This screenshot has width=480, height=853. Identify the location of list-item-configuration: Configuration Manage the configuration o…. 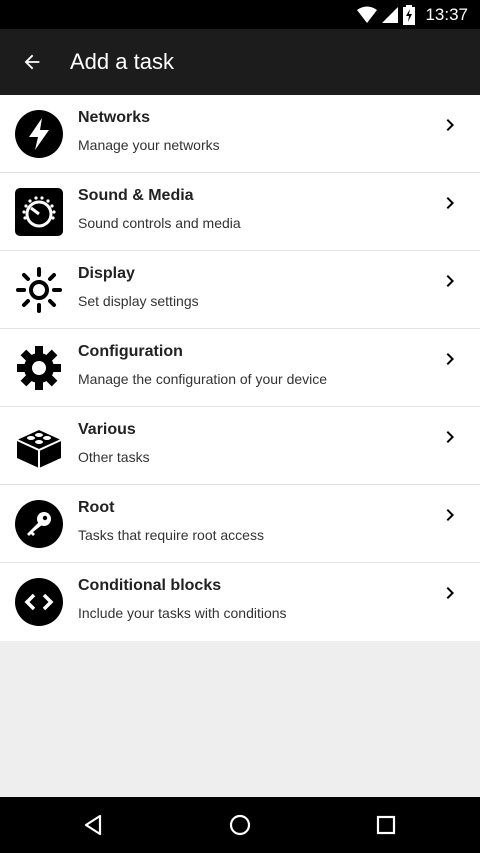
(240, 368).